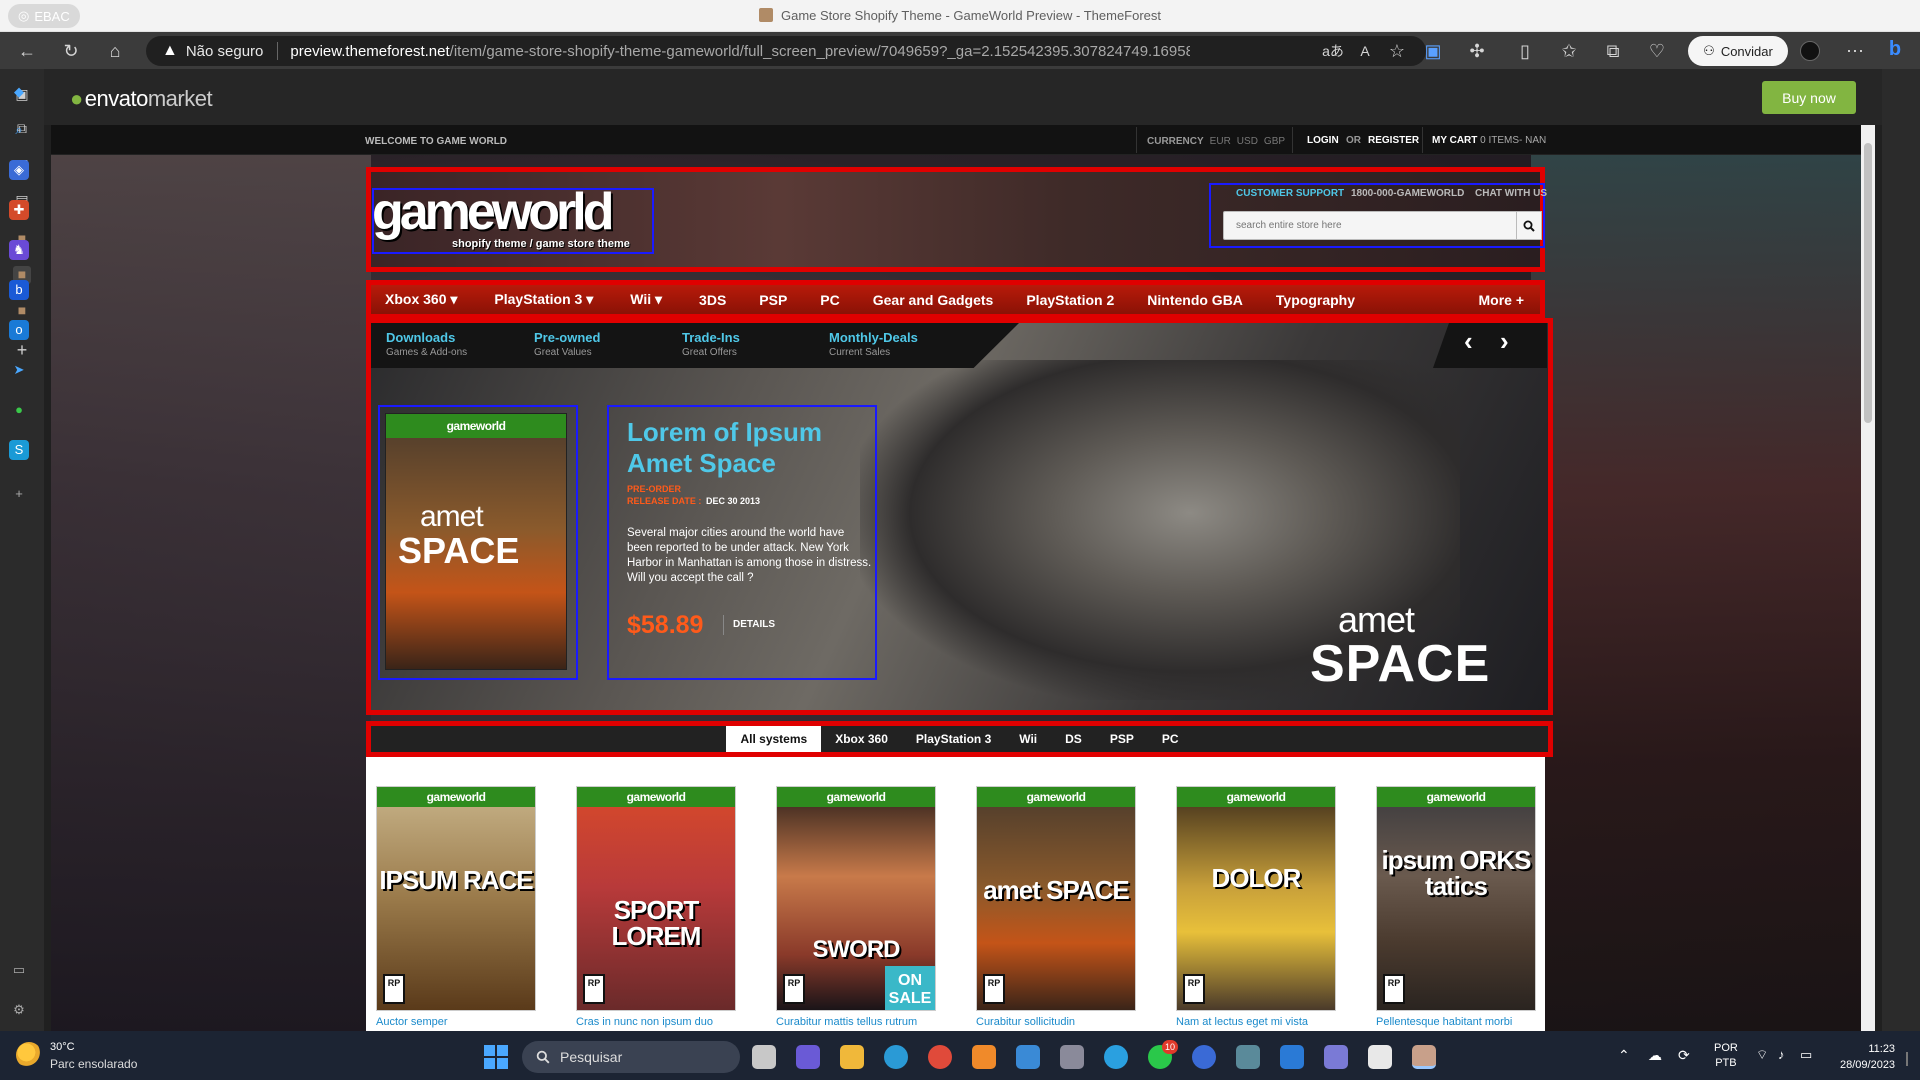  What do you see at coordinates (861, 739) in the screenshot?
I see `tab-xbox360: Xbox 360` at bounding box center [861, 739].